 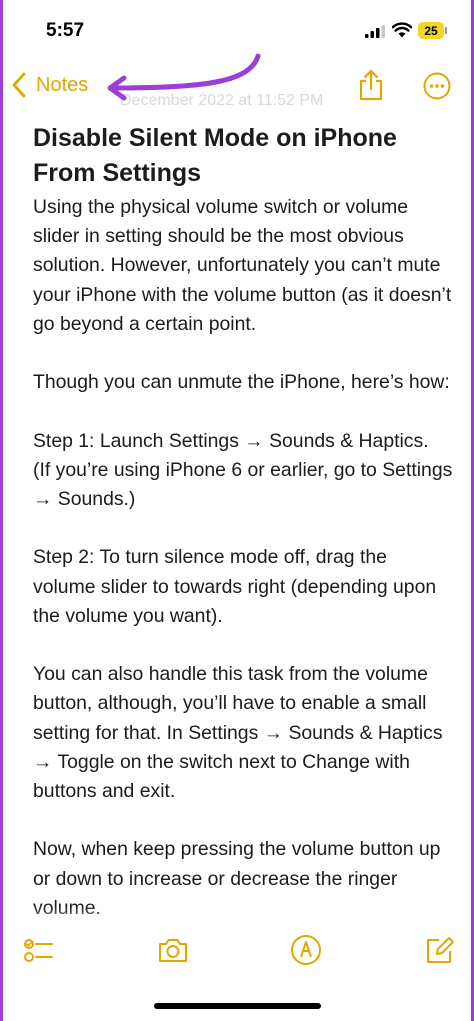 What do you see at coordinates (184, 77) in the screenshot?
I see `annotation-arrow-icon` at bounding box center [184, 77].